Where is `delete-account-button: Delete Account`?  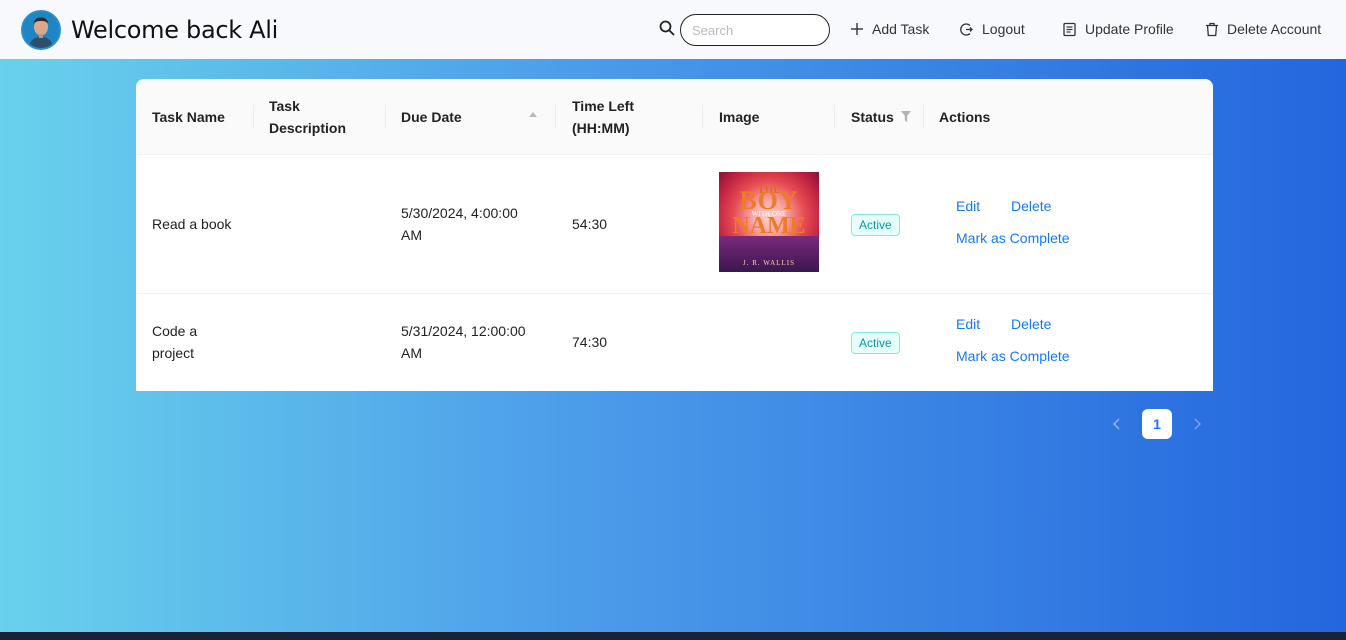
delete-account-button: Delete Account is located at coordinates (1263, 29).